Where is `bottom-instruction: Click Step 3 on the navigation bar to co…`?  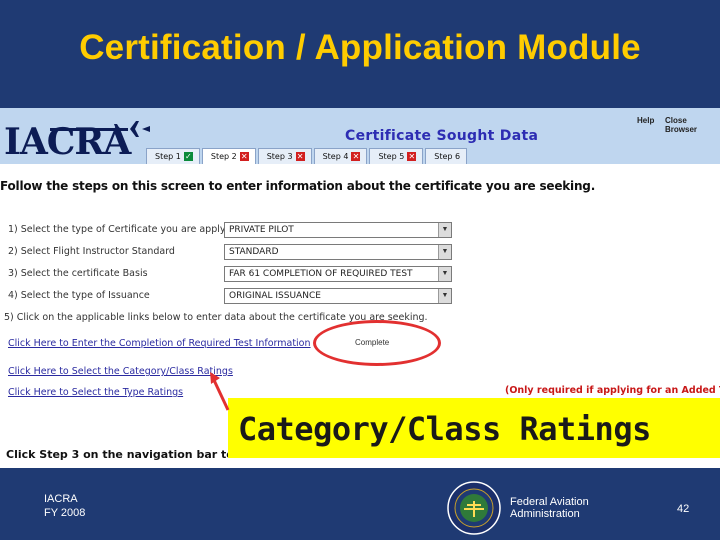 bottom-instruction: Click Step 3 on the navigation bar to co… is located at coordinates (135, 454).